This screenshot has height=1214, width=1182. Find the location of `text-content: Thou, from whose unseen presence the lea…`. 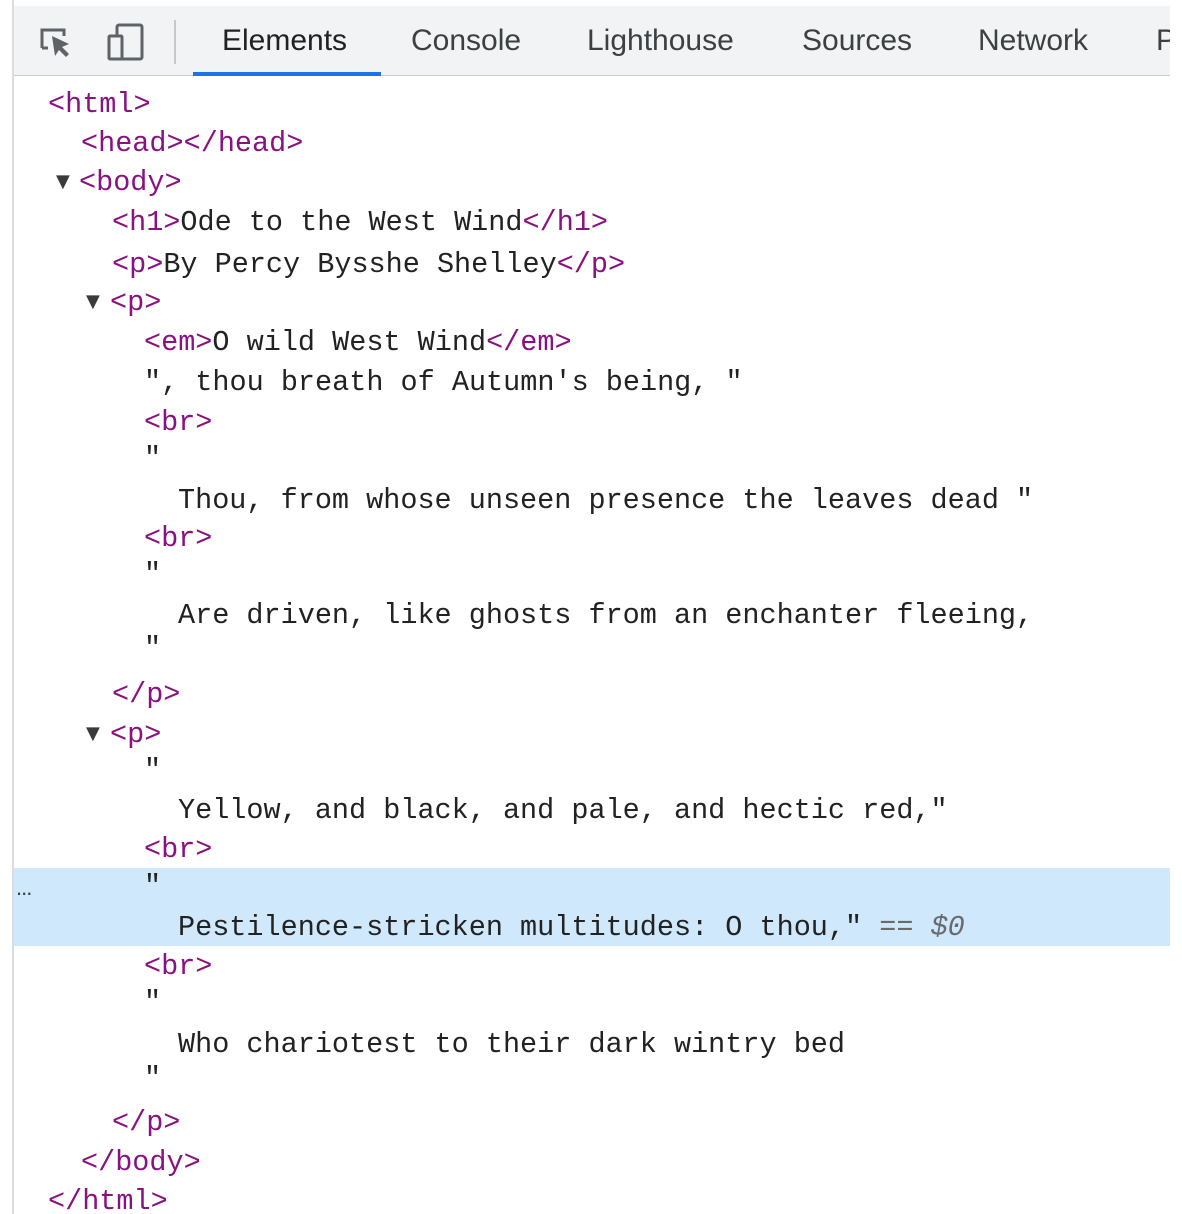

text-content: Thou, from whose unseen presence the lea… is located at coordinates (606, 500).